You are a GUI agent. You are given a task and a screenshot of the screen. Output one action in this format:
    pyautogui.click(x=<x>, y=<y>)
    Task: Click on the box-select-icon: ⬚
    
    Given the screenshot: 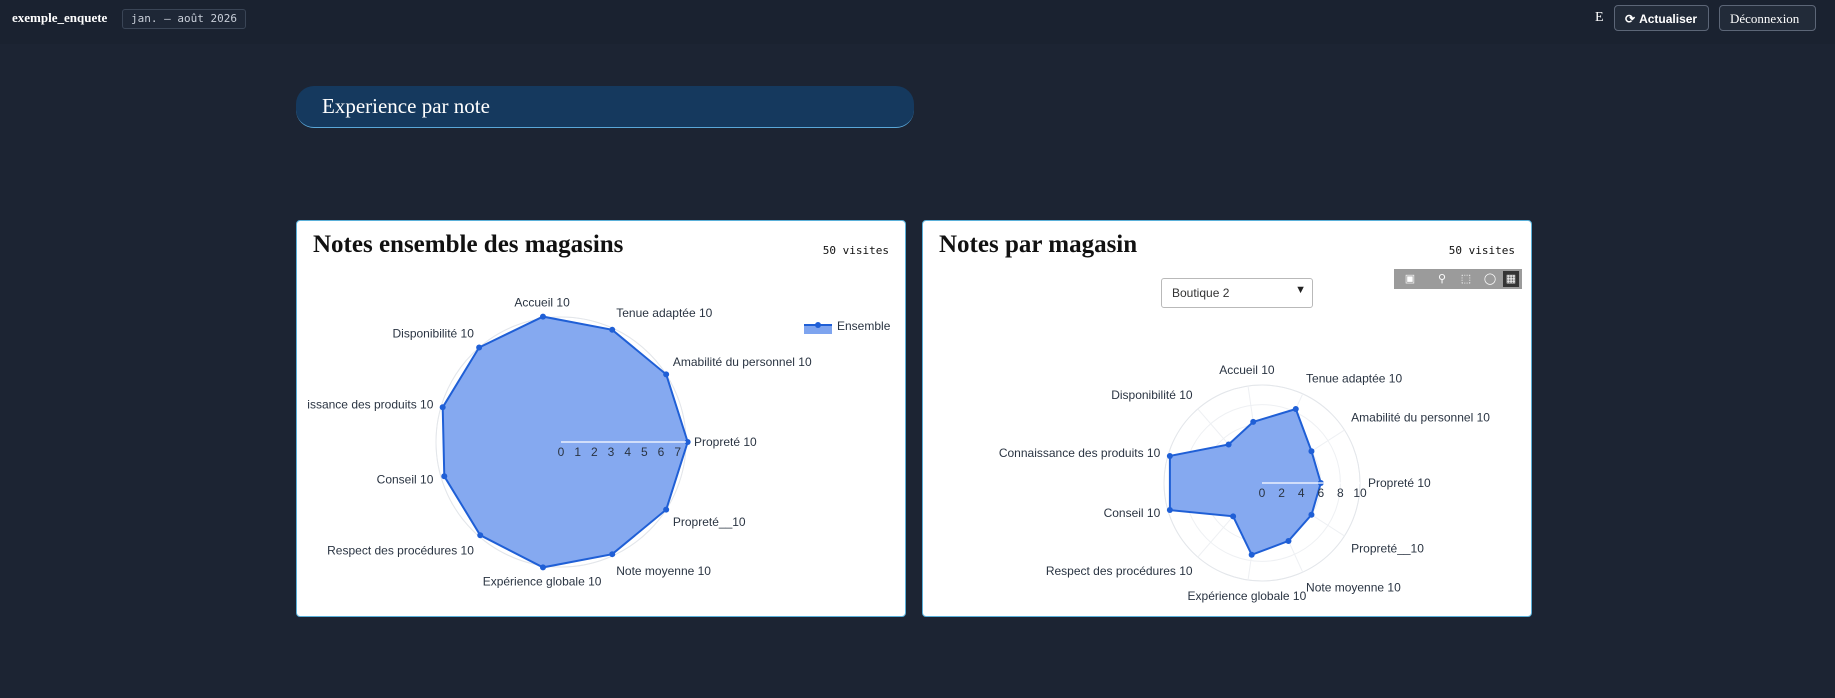 What is the action you would take?
    pyautogui.click(x=1466, y=279)
    